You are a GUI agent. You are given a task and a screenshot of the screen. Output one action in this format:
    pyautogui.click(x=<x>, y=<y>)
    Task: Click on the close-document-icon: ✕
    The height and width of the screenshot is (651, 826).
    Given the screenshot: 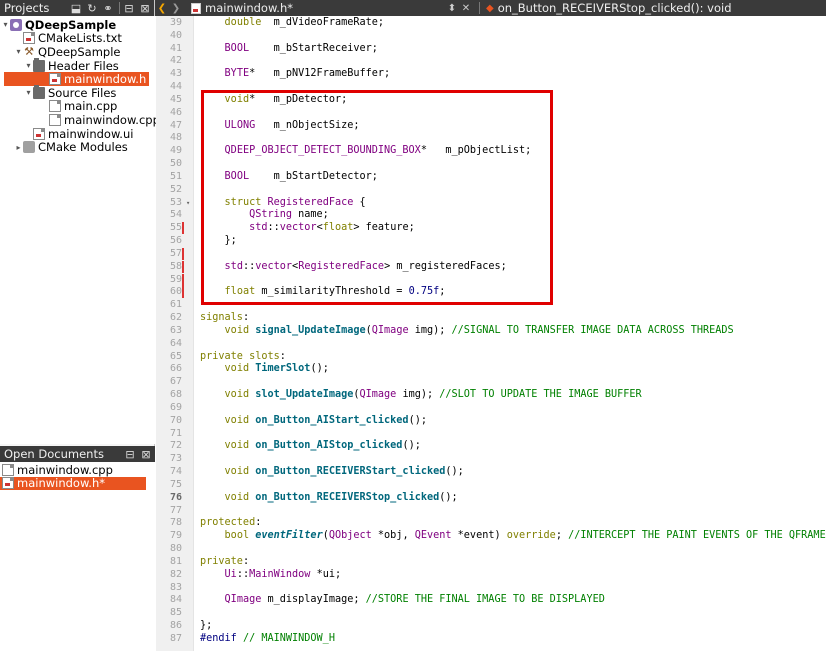 What is the action you would take?
    pyautogui.click(x=466, y=8)
    